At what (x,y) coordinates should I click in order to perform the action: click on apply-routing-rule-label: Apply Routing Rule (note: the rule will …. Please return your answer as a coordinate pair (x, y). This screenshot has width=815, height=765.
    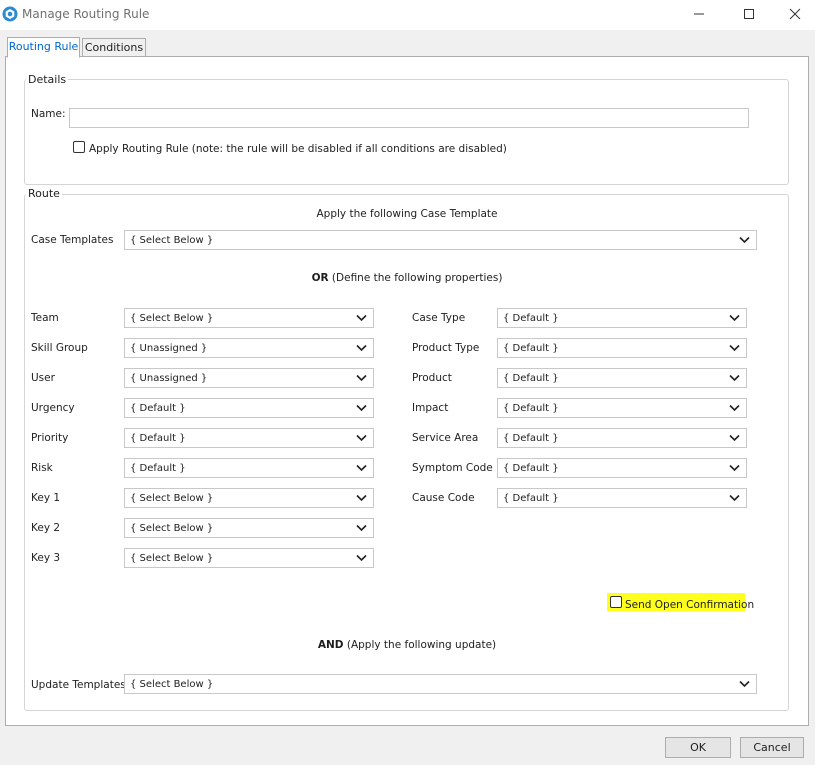
    Looking at the image, I should click on (298, 149).